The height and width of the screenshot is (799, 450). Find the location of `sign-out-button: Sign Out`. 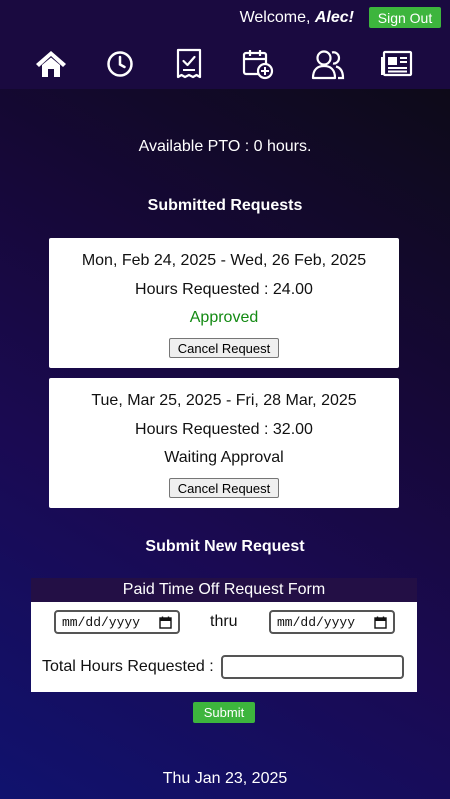

sign-out-button: Sign Out is located at coordinates (405, 17).